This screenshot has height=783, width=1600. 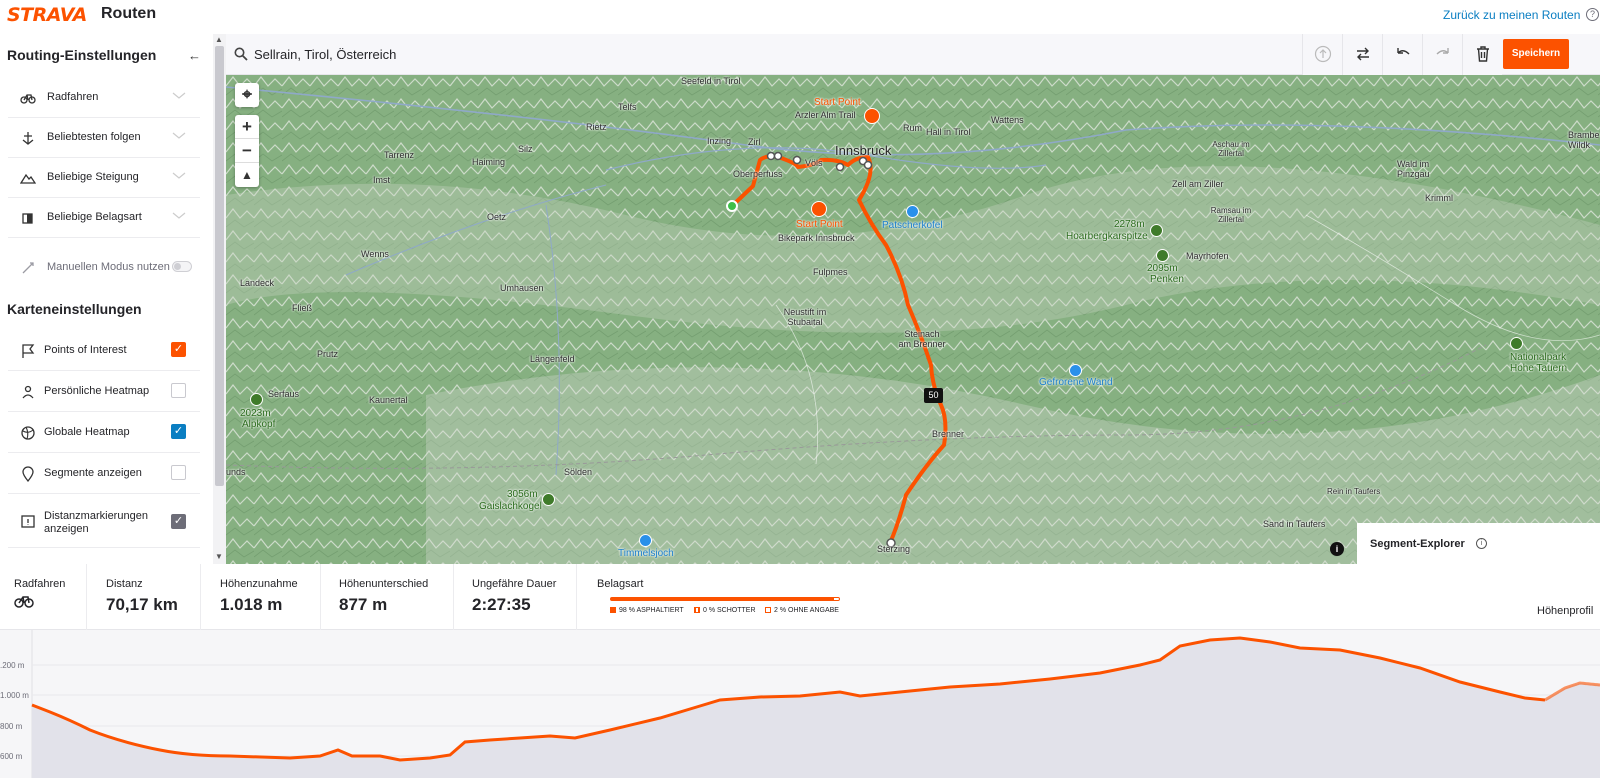 I want to click on top-bar: STRAVA Routen Zurück zu meinen Routen ?, so click(x=800, y=17).